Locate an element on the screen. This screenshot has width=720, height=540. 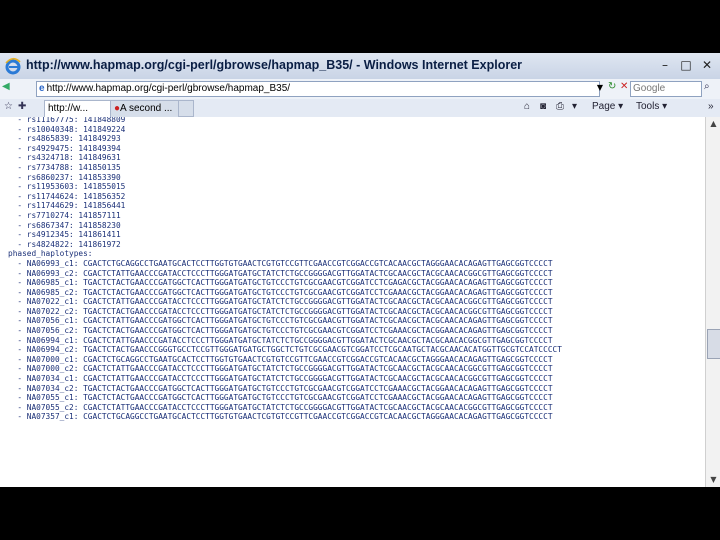
text-line: - rs11167775: 141848809 is located at coordinates (67, 120).